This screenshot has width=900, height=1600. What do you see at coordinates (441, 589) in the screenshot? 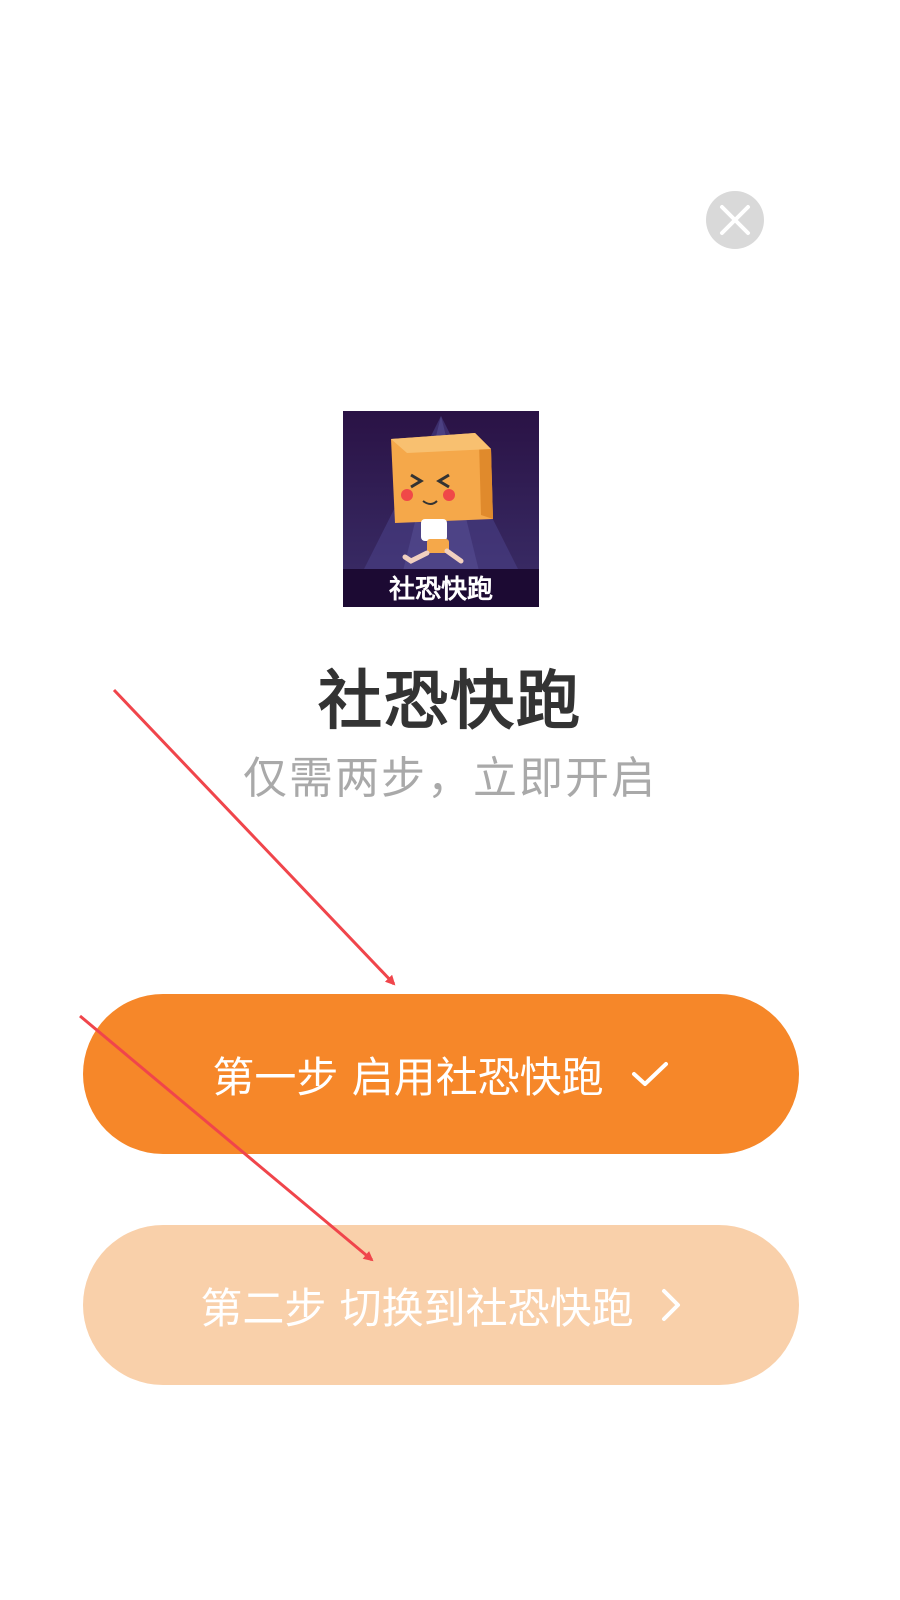
I see `app-icon-text: 社恐快跑` at bounding box center [441, 589].